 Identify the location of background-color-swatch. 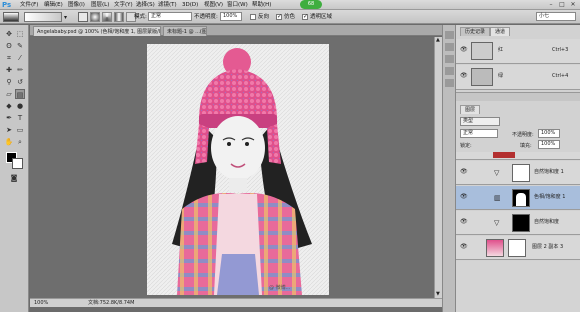
(17, 163).